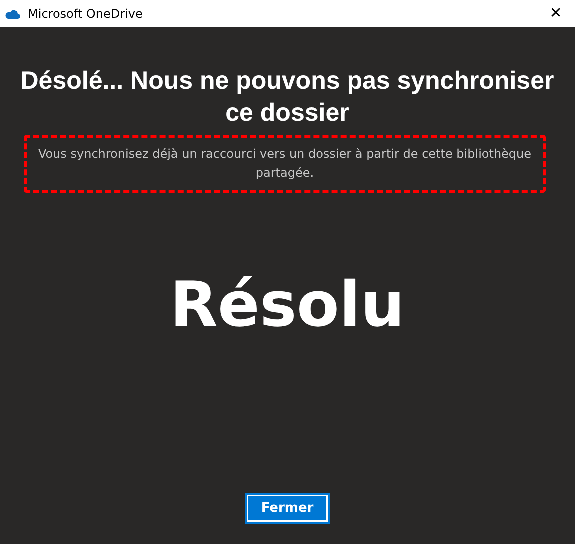  What do you see at coordinates (287, 508) in the screenshot?
I see `close-dialog-button: Fermer` at bounding box center [287, 508].